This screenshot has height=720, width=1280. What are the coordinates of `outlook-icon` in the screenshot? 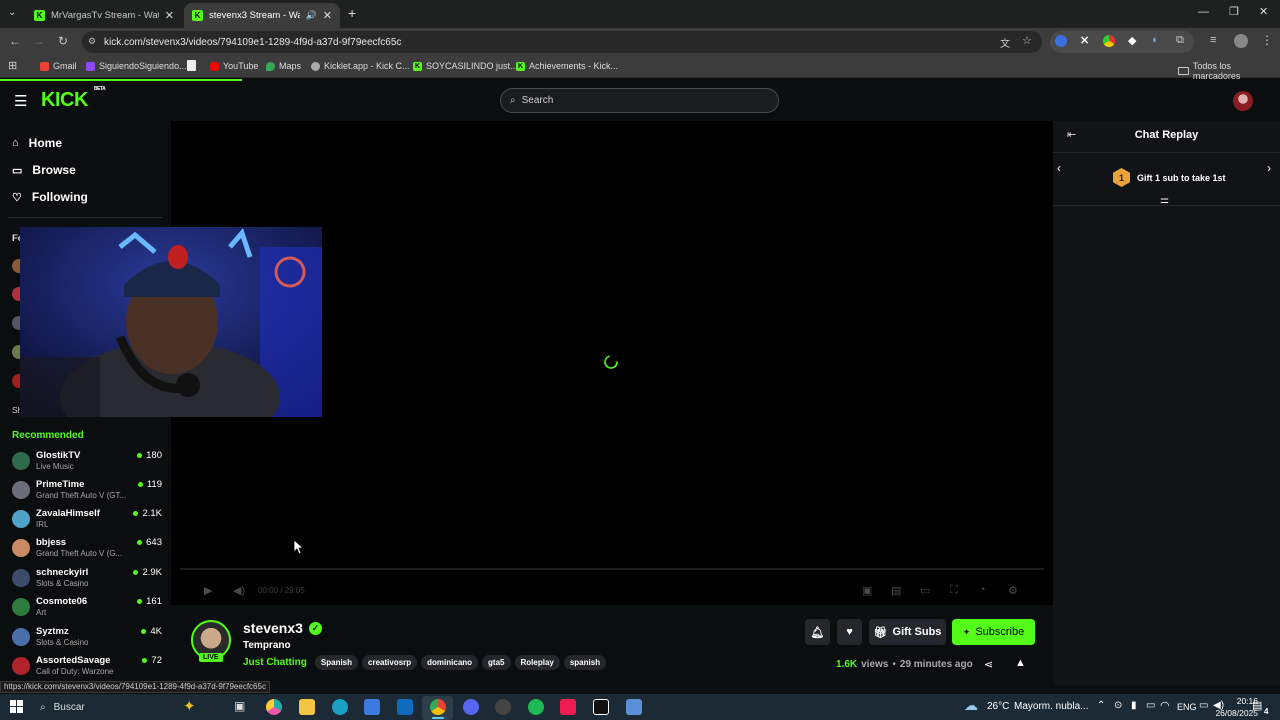 It's located at (405, 707).